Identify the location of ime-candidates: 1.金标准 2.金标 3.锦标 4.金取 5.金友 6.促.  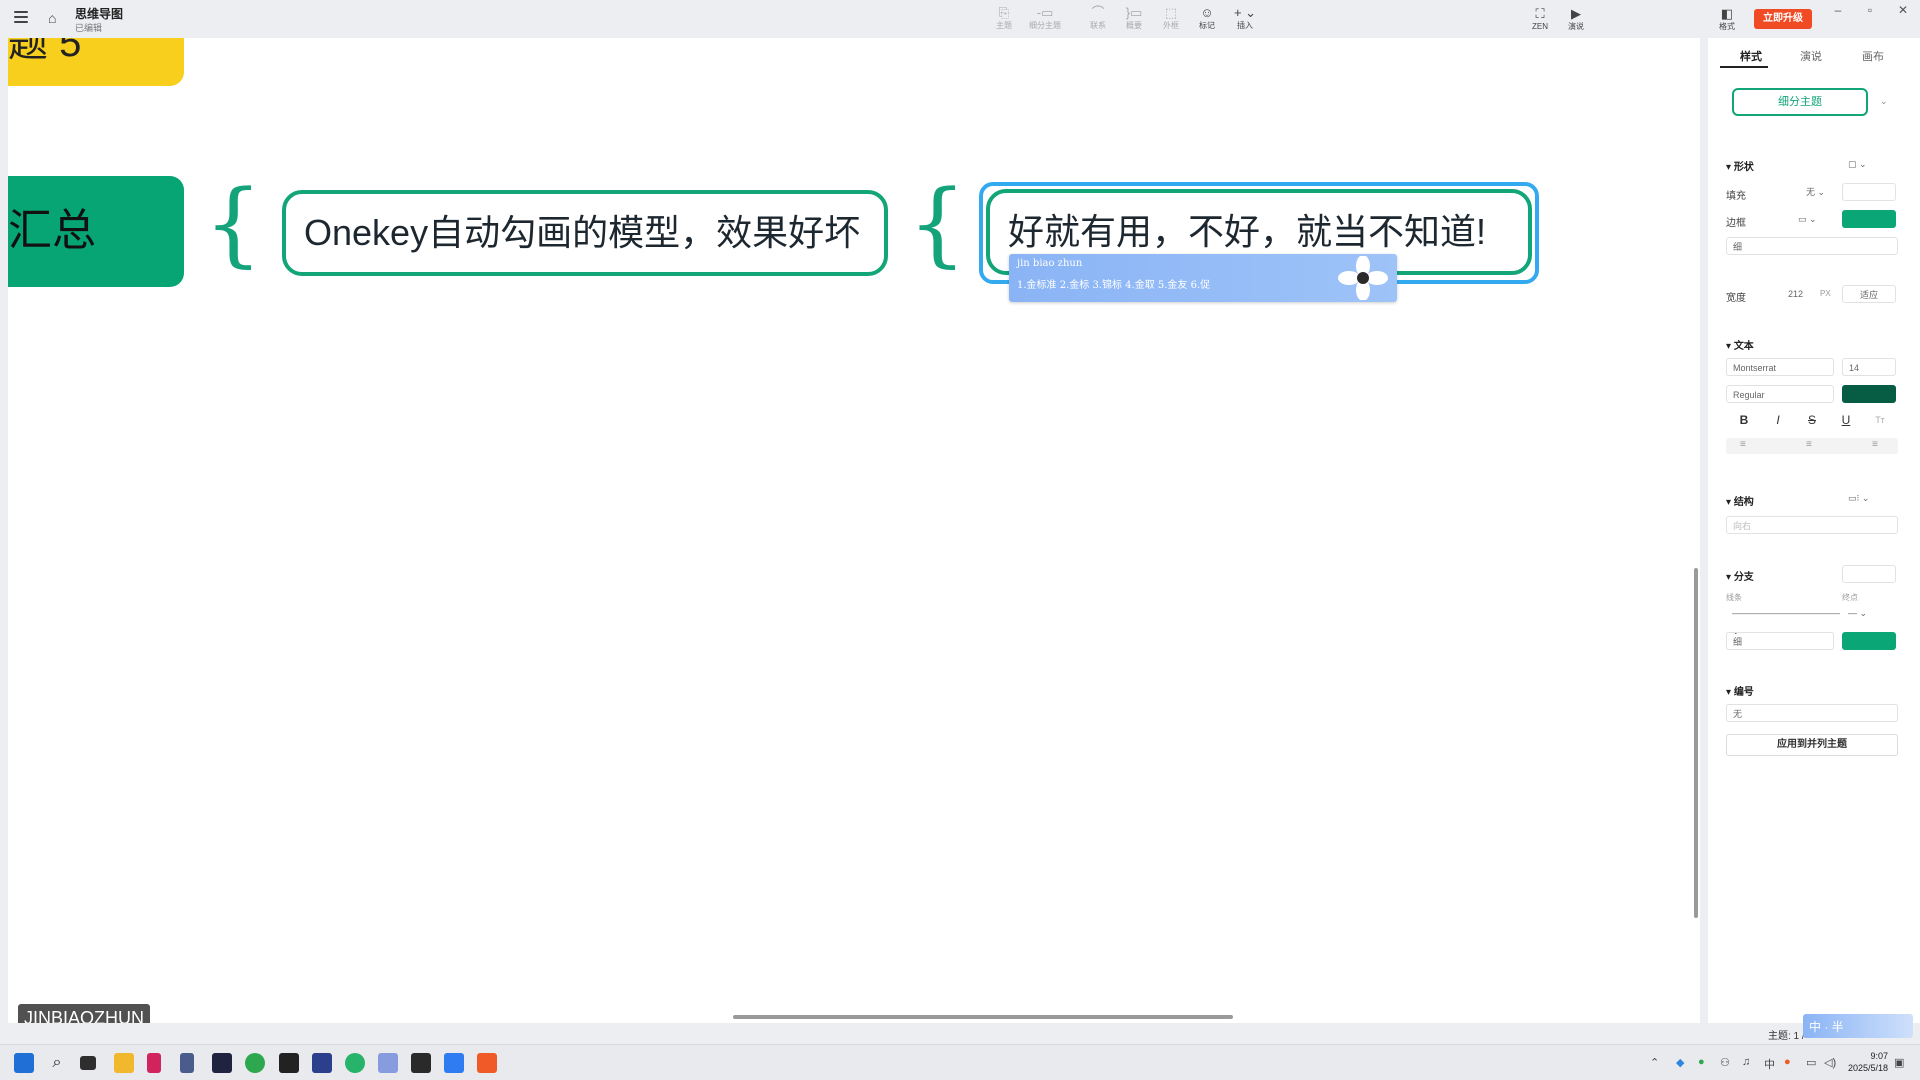
(1113, 283).